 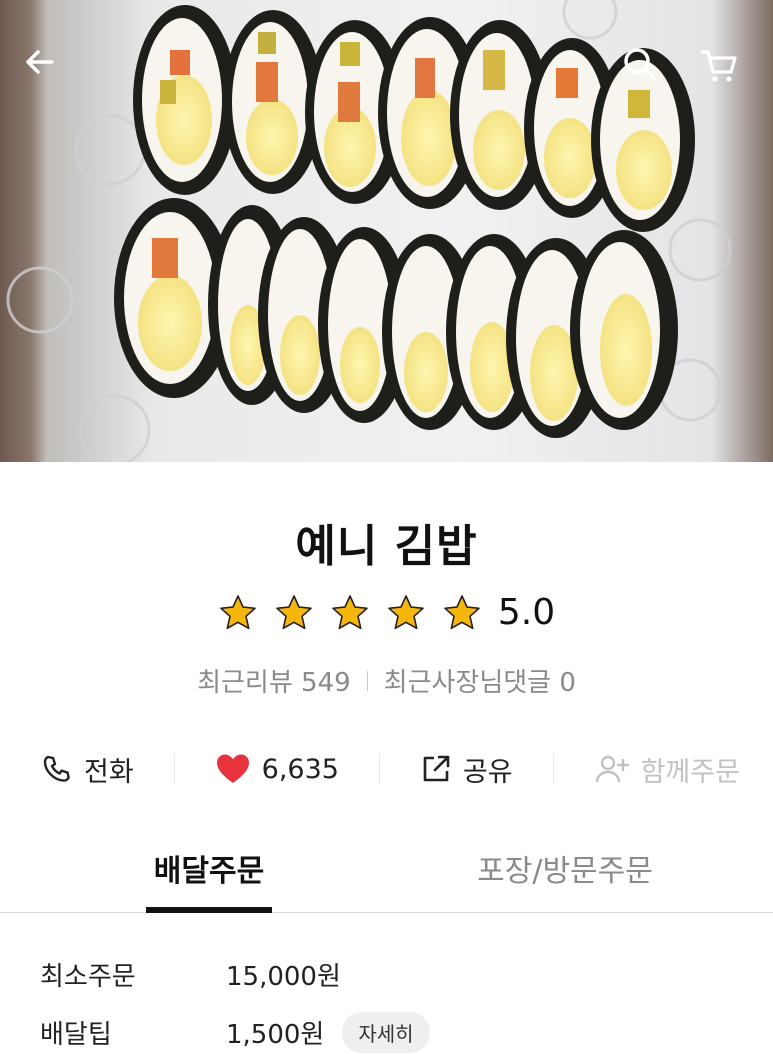 What do you see at coordinates (386, 1032) in the screenshot?
I see `delivery-tip-details-button: 자세히` at bounding box center [386, 1032].